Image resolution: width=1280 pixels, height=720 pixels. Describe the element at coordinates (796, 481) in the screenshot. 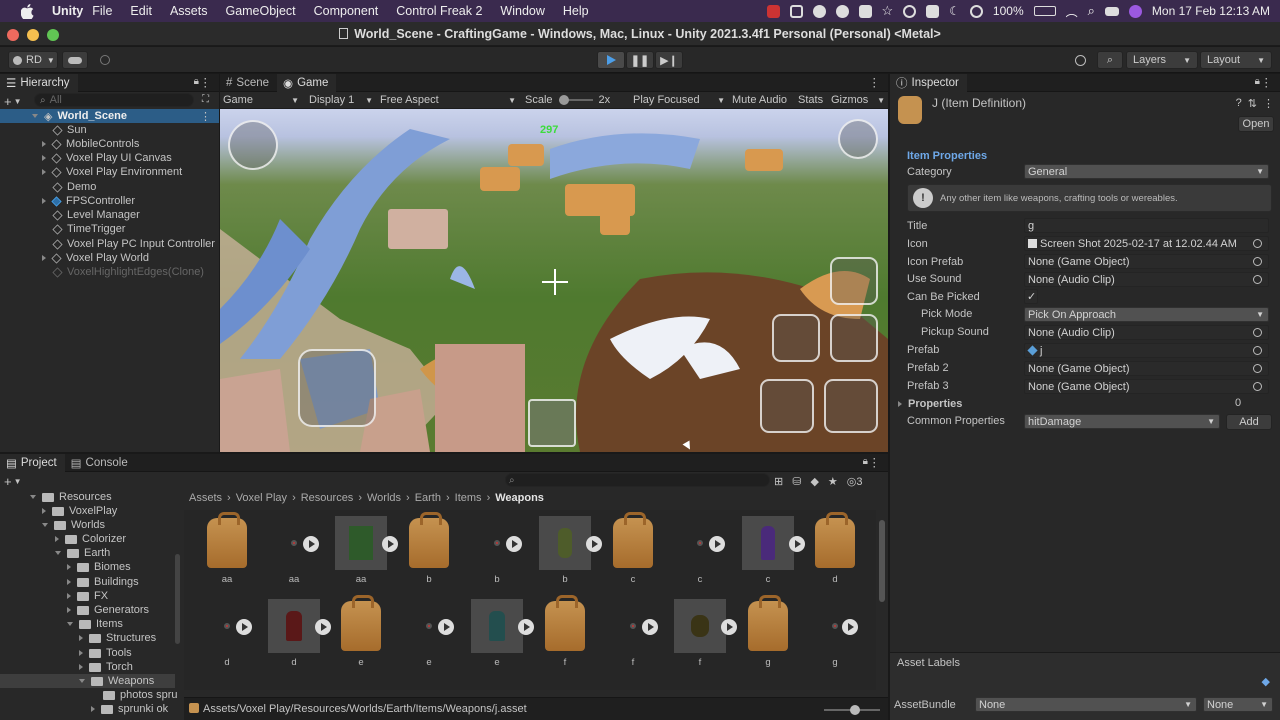

I see `filter-by-label-icon: ⛁` at that location.